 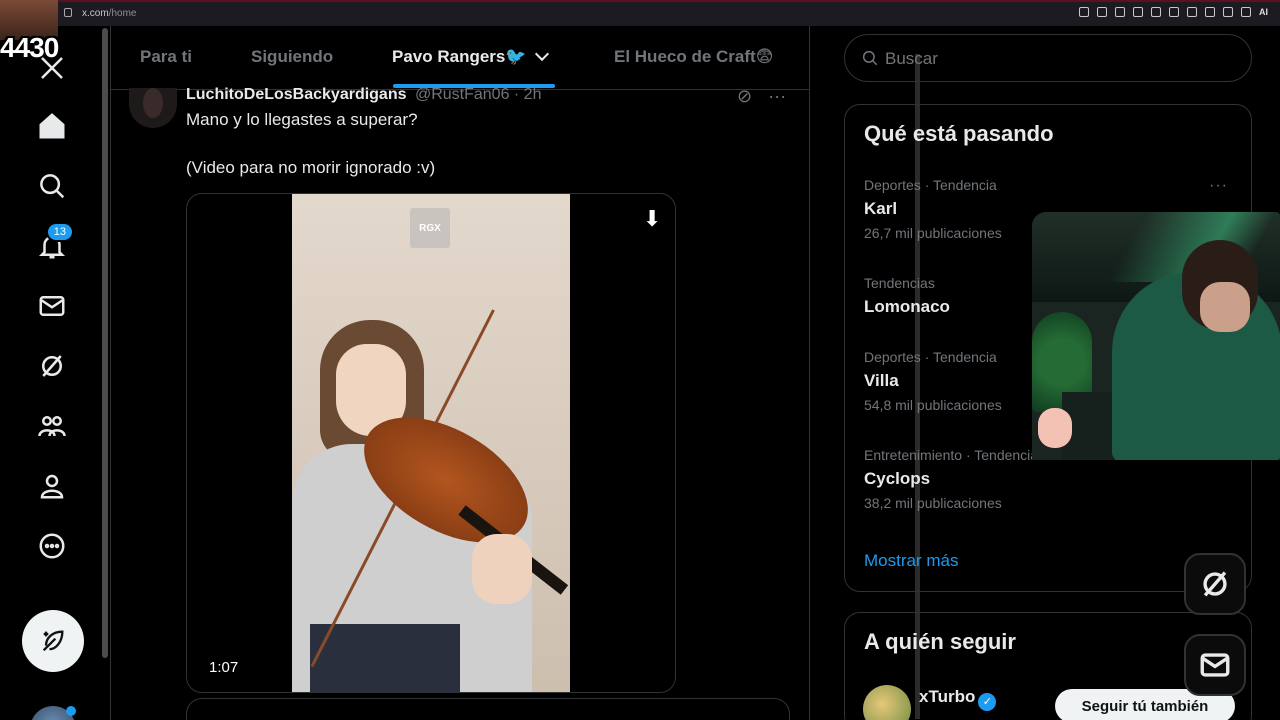 I want to click on tweet-author-avatar, so click(x=153, y=108).